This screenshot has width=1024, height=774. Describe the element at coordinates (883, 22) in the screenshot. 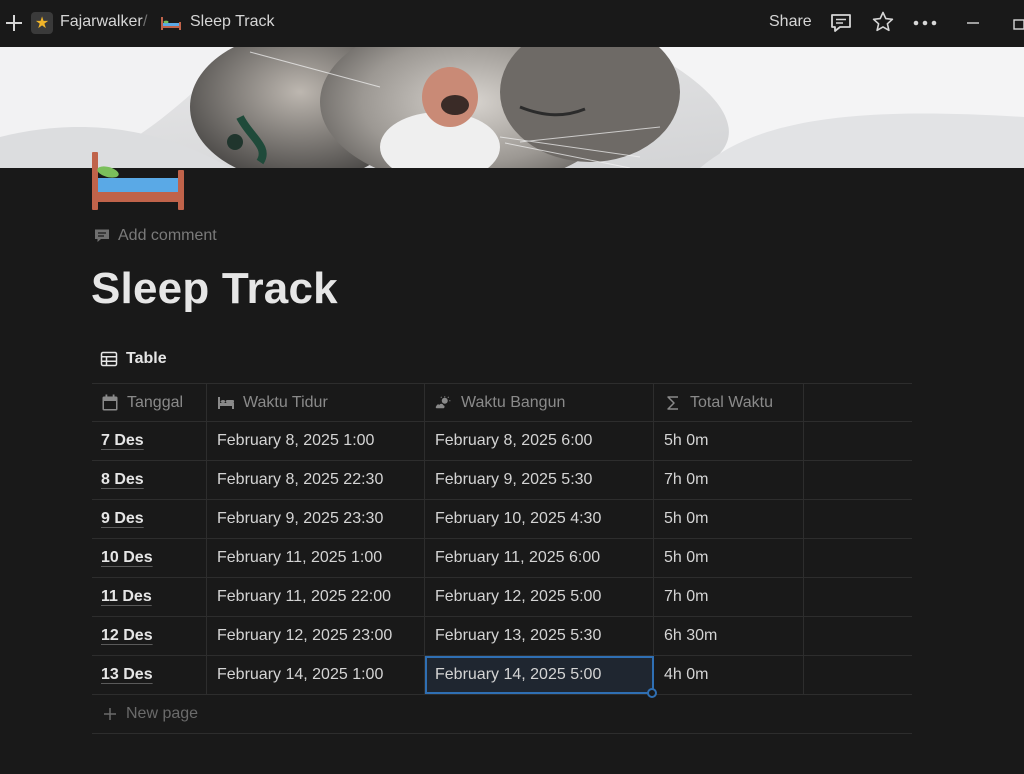

I see `star-icon` at that location.